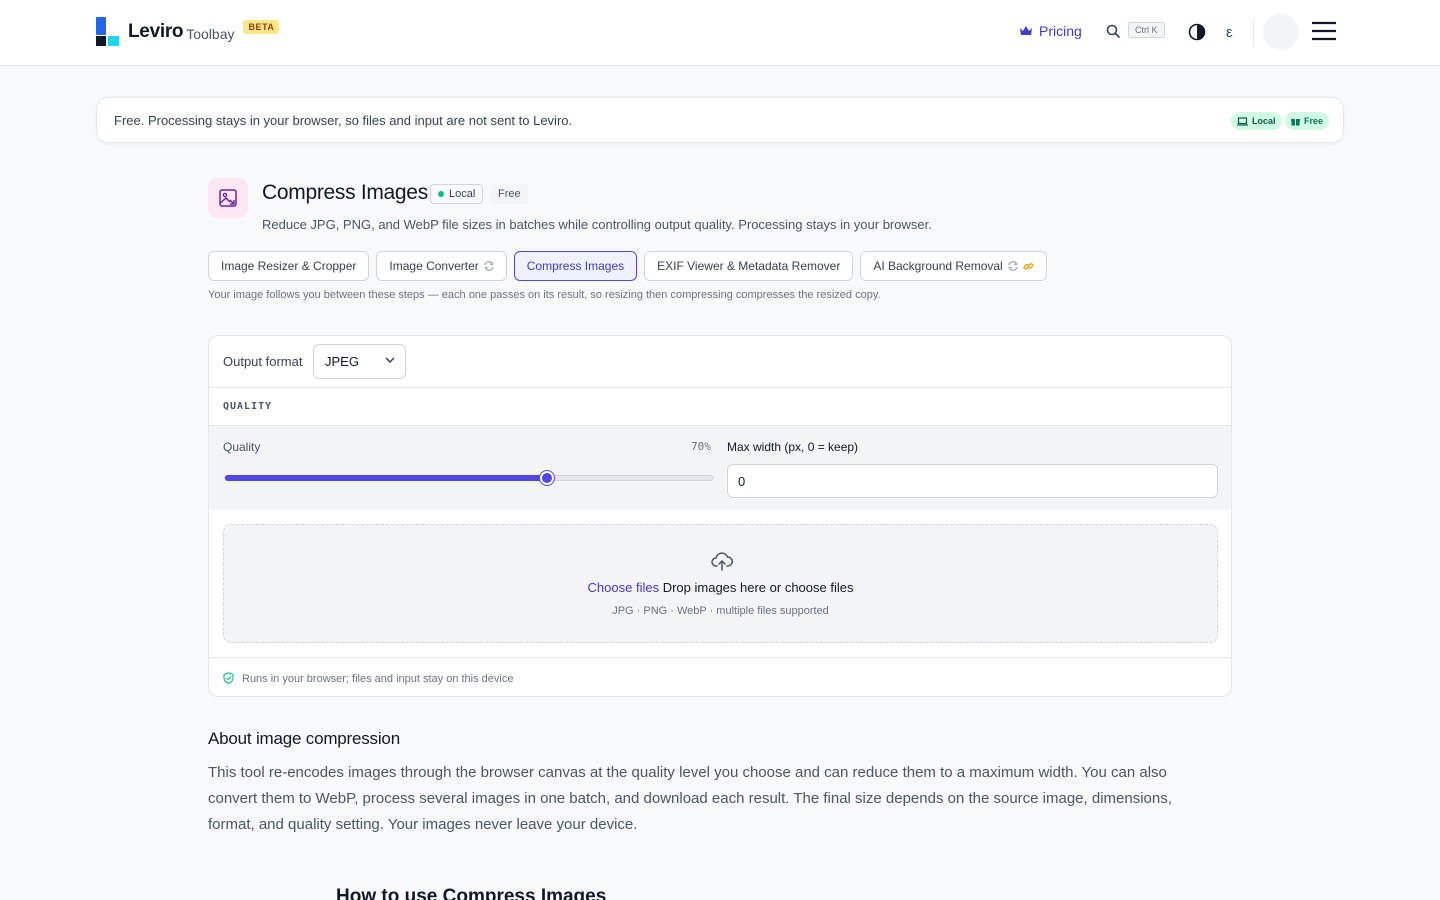 The width and height of the screenshot is (1440, 900). I want to click on notice-free-pill: Free, so click(1307, 121).